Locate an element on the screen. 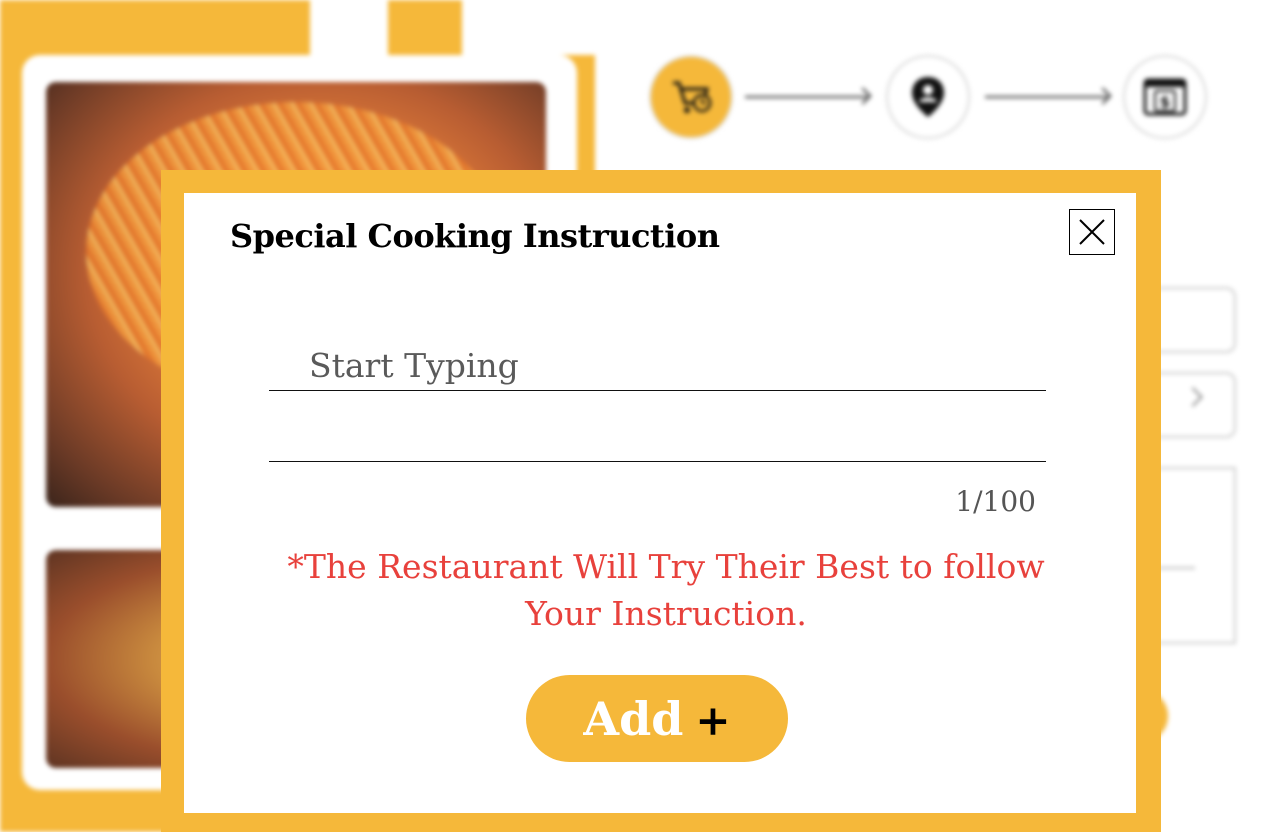 The image size is (1280, 832). step-cart-button is located at coordinates (691, 97).